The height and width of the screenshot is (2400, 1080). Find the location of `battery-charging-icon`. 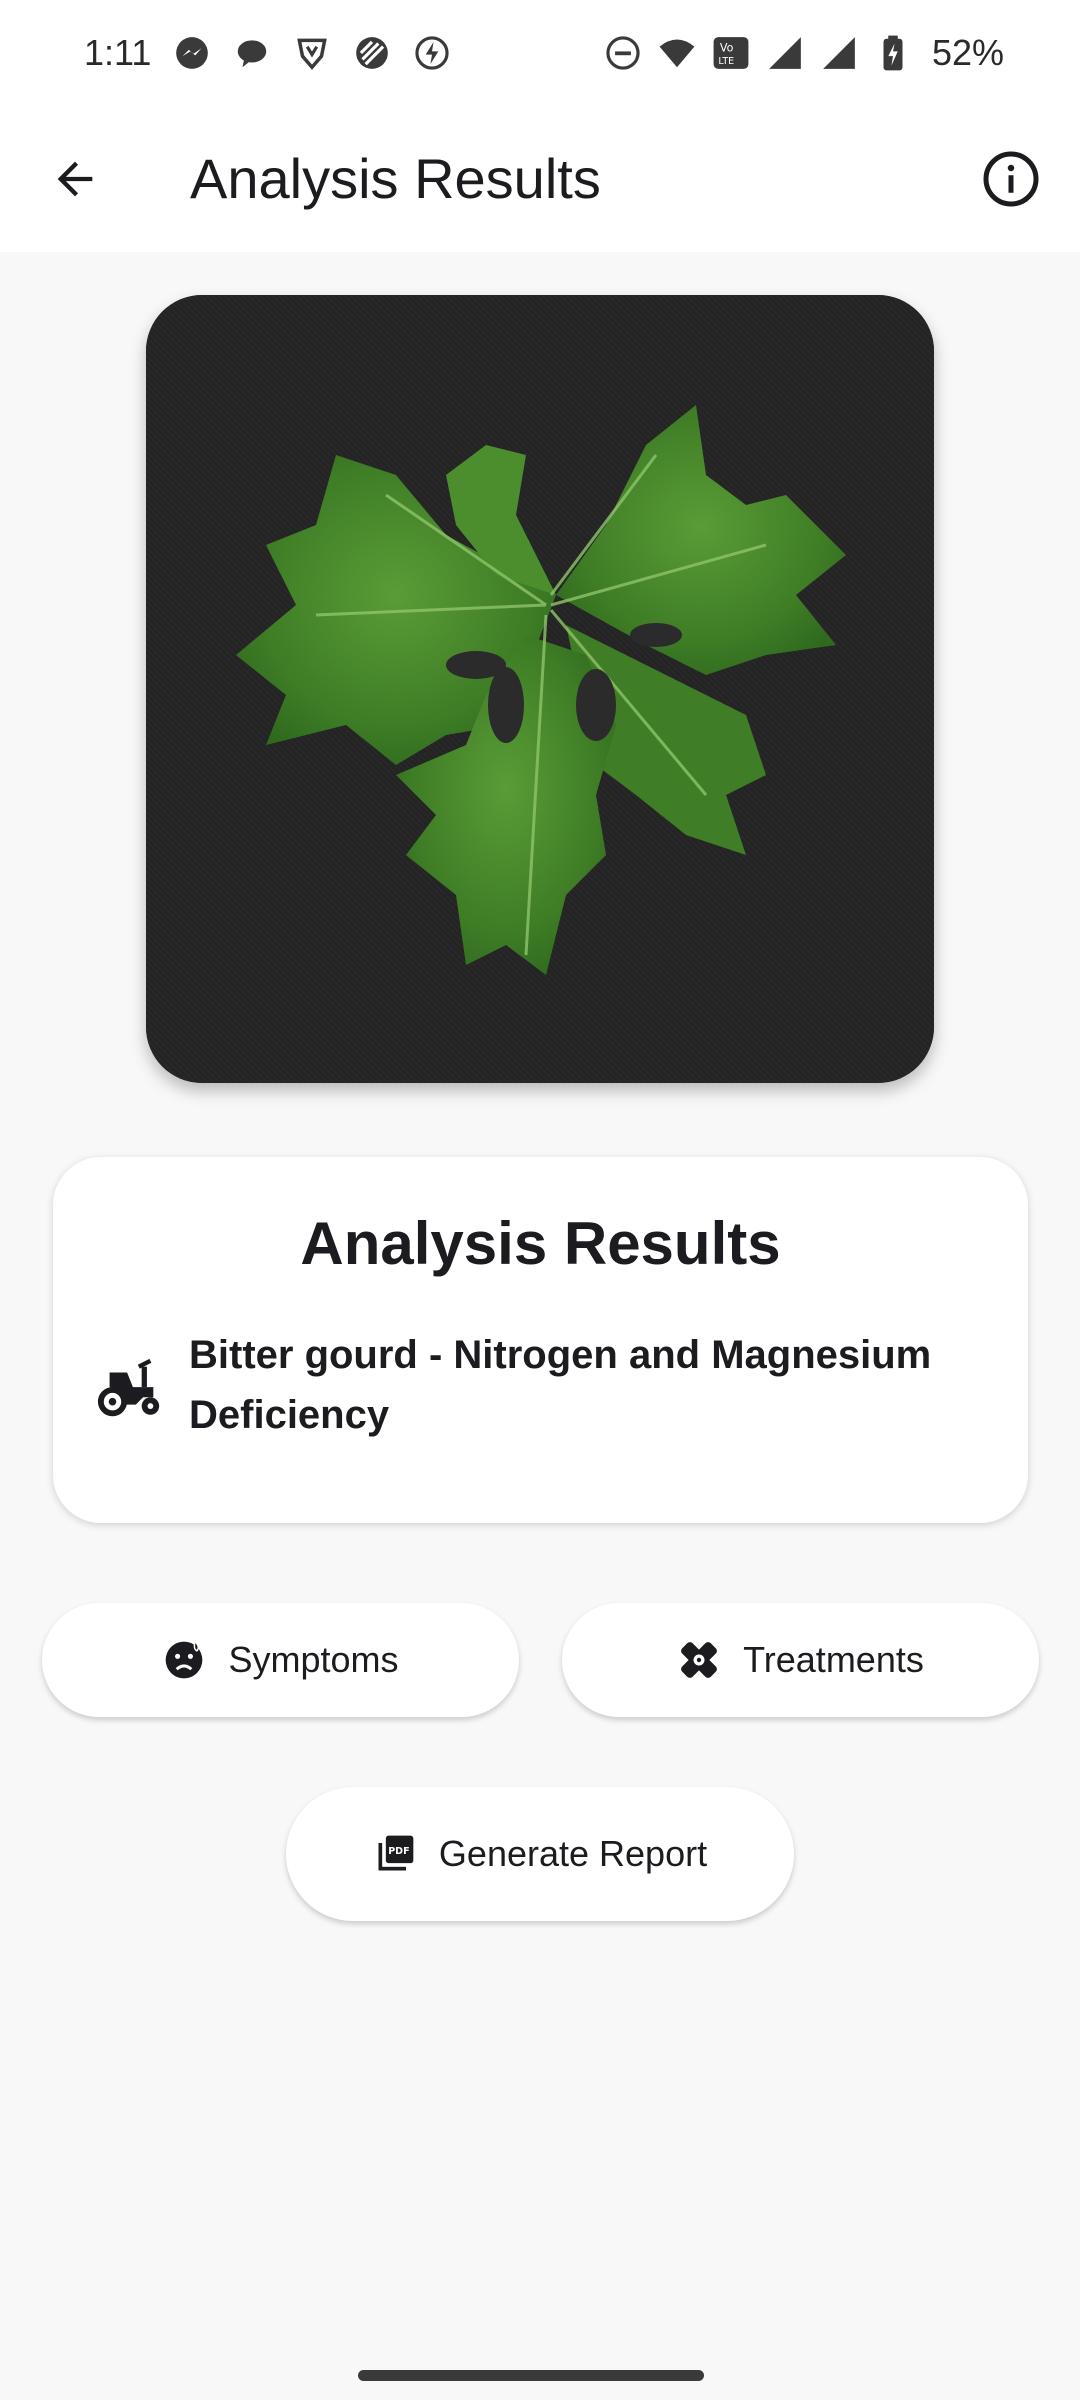

battery-charging-icon is located at coordinates (893, 53).